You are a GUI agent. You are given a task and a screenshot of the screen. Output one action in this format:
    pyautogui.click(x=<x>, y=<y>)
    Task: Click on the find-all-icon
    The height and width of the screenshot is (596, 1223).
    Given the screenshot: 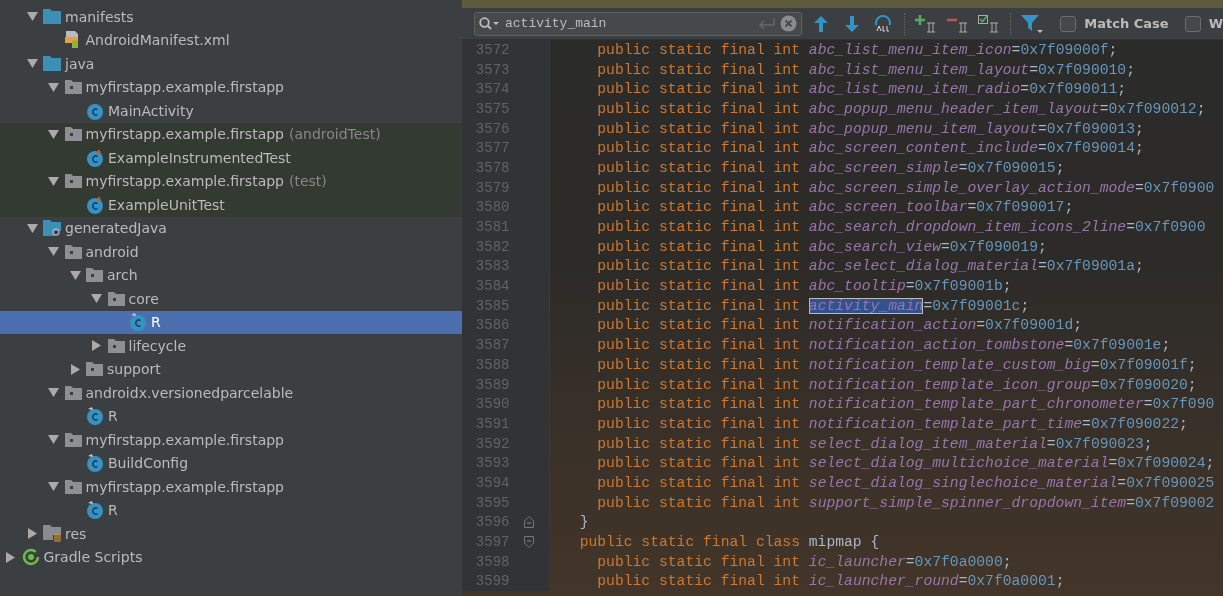 What is the action you would take?
    pyautogui.click(x=883, y=23)
    